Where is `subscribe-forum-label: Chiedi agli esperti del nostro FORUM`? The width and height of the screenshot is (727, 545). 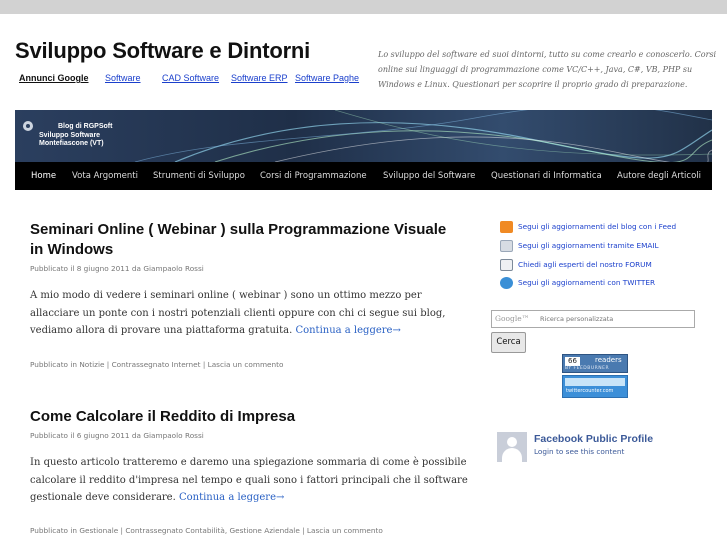
subscribe-forum-label: Chiedi agli esperti del nostro FORUM is located at coordinates (585, 264).